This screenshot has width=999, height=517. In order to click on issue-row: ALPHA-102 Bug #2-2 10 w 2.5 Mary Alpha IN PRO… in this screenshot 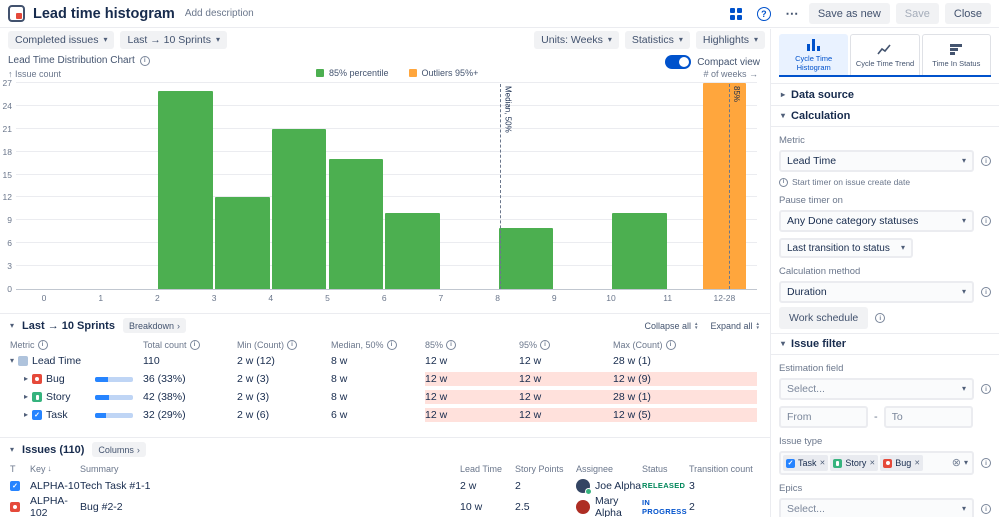, I will do `click(385, 506)`.